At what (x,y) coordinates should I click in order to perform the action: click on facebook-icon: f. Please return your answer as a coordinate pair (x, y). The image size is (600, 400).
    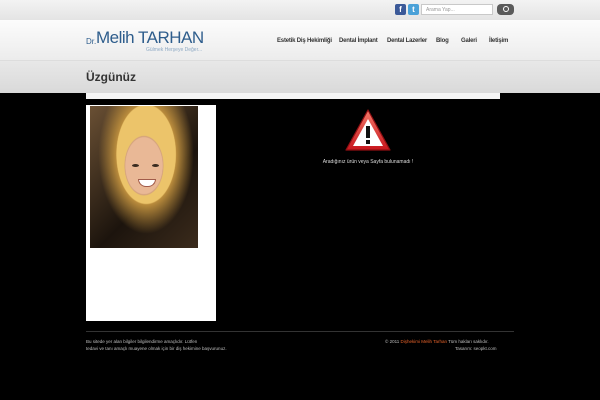
    Looking at the image, I should click on (400, 9).